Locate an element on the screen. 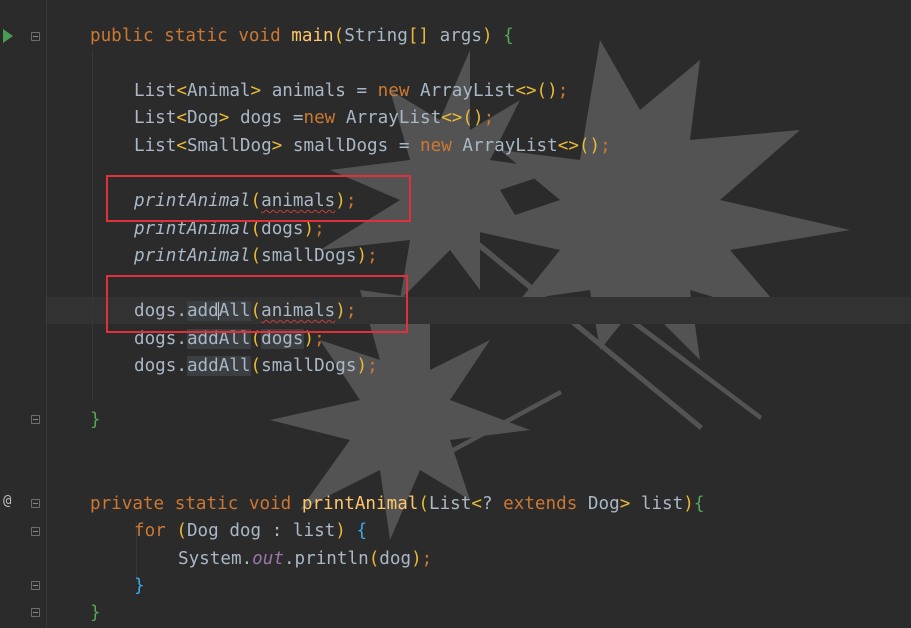 This screenshot has width=911, height=628. variable-name: dog is located at coordinates (245, 531).